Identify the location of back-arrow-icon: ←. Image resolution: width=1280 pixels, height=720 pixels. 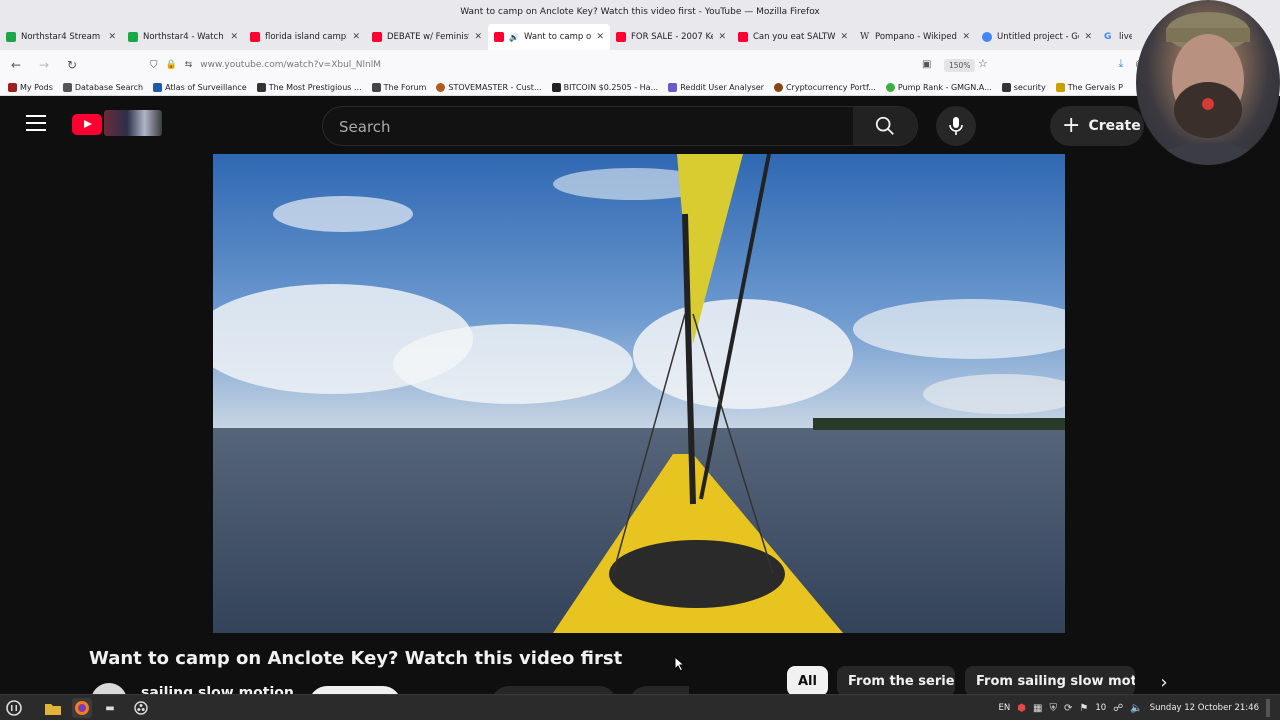
(16, 65).